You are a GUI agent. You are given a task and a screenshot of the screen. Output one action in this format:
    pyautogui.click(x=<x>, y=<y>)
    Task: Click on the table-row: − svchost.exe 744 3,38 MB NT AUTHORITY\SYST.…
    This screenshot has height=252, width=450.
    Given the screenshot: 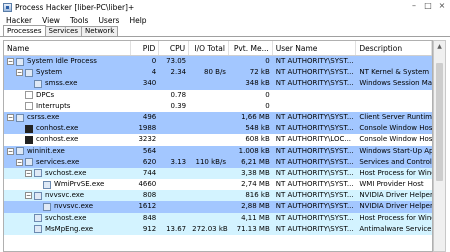 What is the action you would take?
    pyautogui.click(x=218, y=173)
    